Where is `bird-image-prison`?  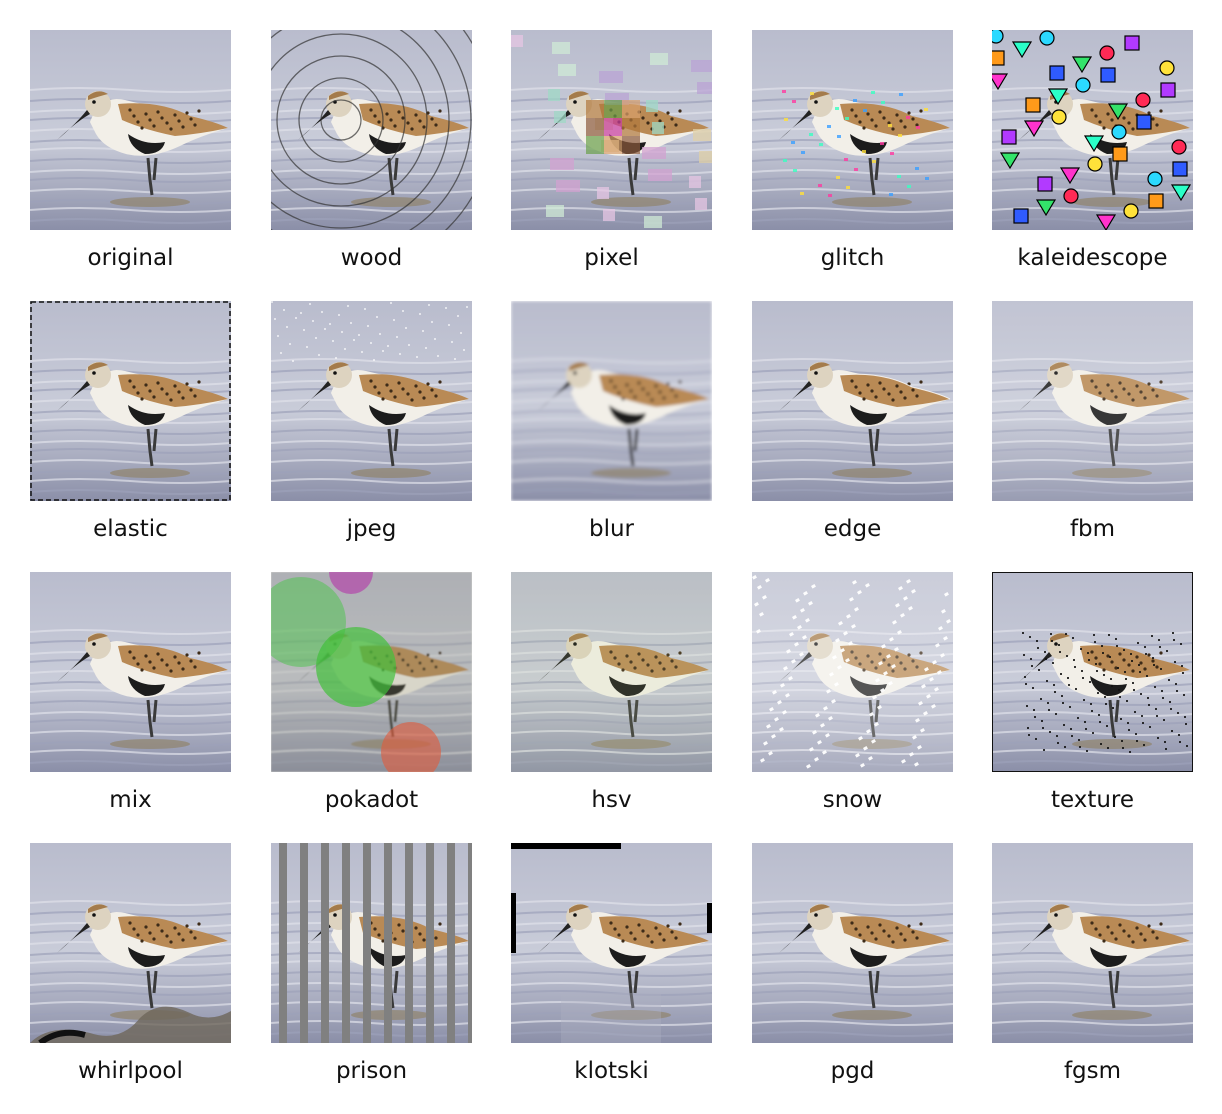
bird-image-prison is located at coordinates (371, 943).